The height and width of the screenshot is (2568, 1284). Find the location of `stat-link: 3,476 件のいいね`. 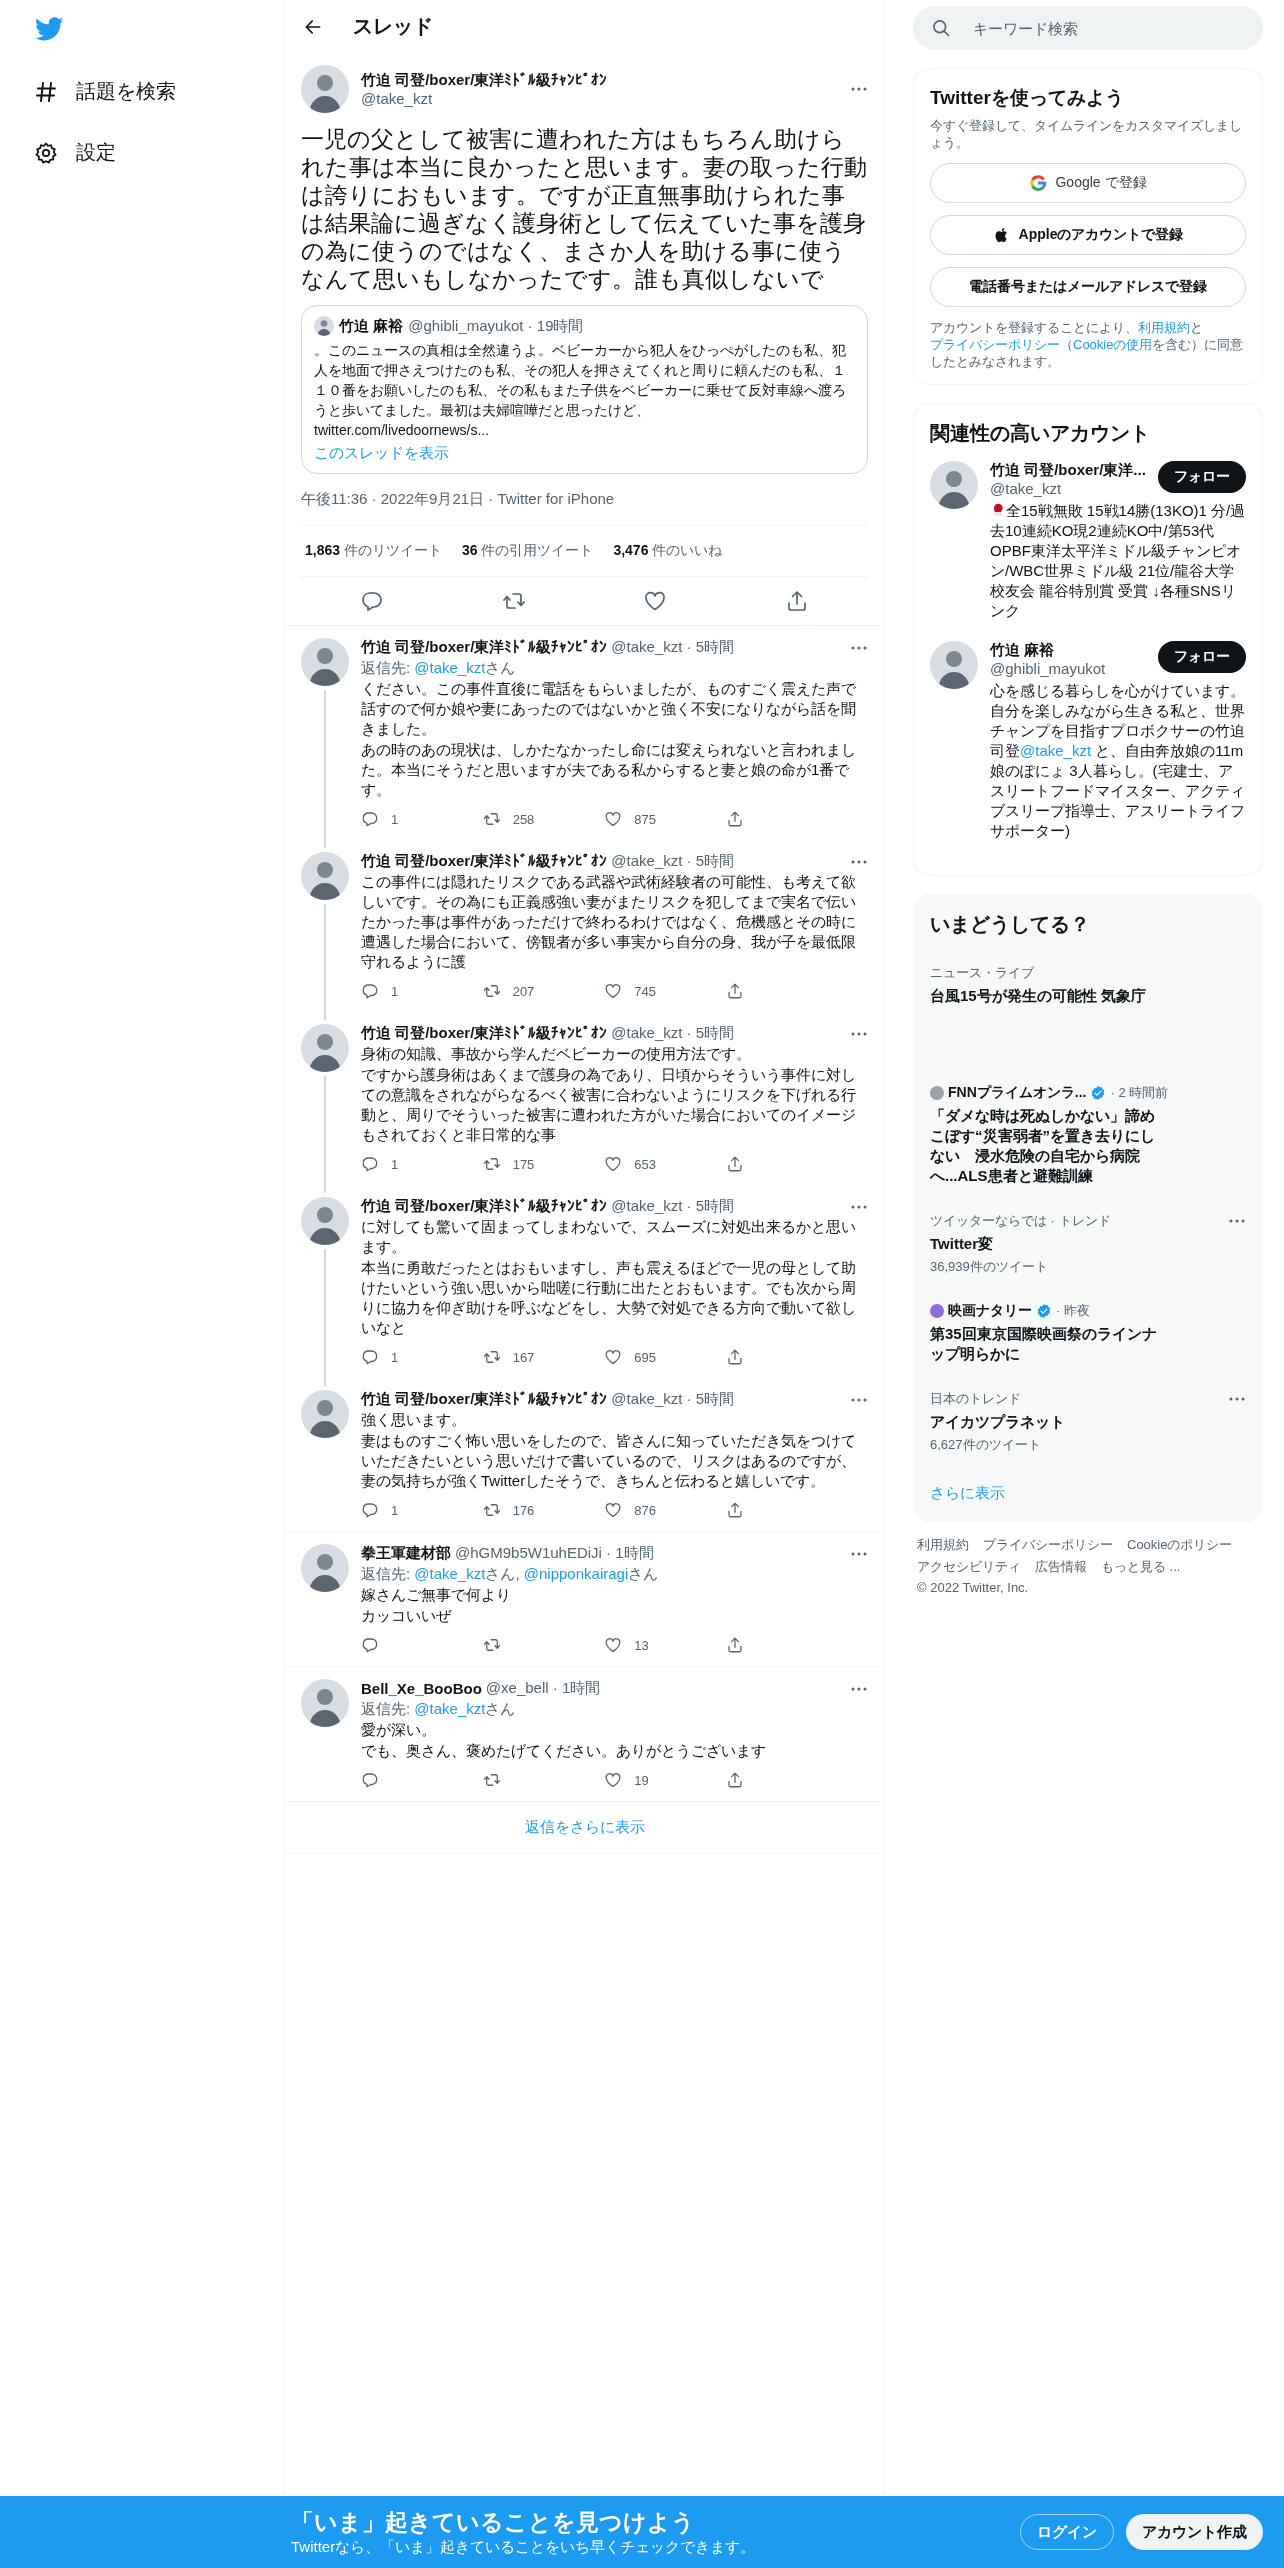

stat-link: 3,476 件のいいね is located at coordinates (668, 551).